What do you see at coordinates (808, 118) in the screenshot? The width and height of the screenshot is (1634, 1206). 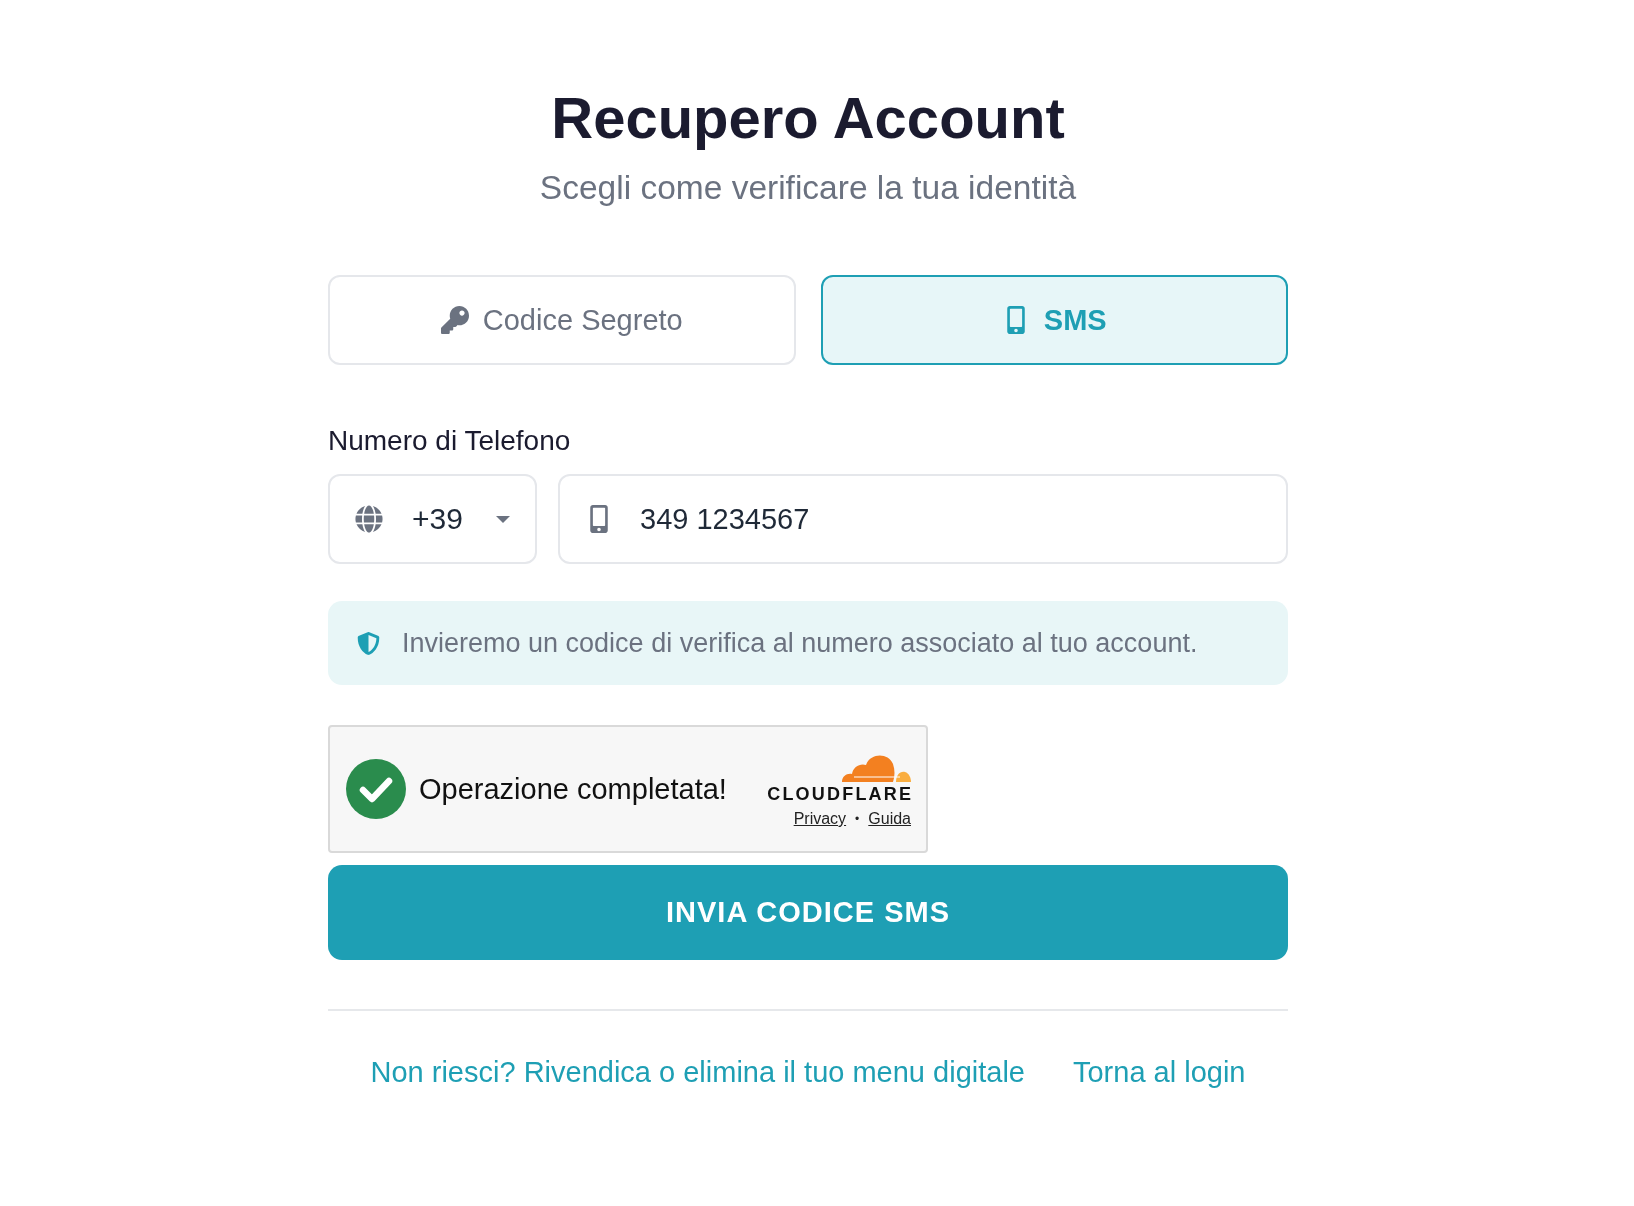 I see `page-title: Recupero Account` at bounding box center [808, 118].